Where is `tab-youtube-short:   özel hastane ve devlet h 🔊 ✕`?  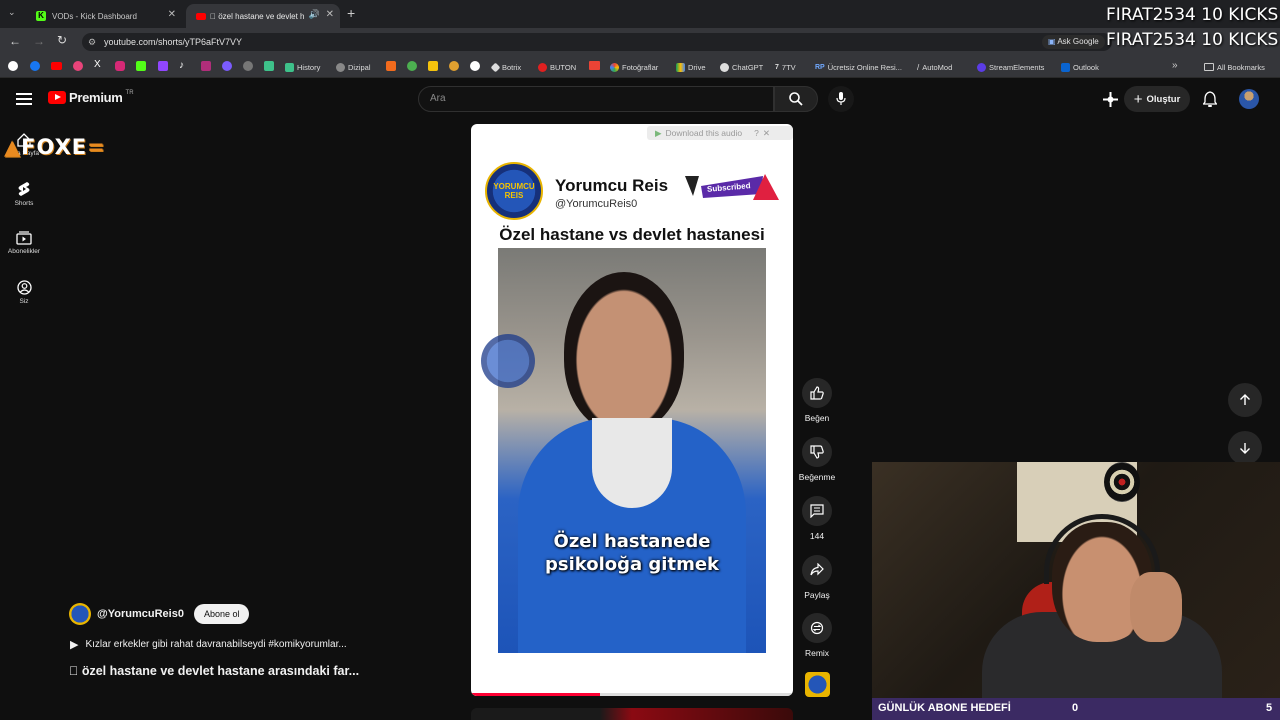
tab-youtube-short:   özel hastane ve devlet h 🔊 ✕ is located at coordinates (263, 16).